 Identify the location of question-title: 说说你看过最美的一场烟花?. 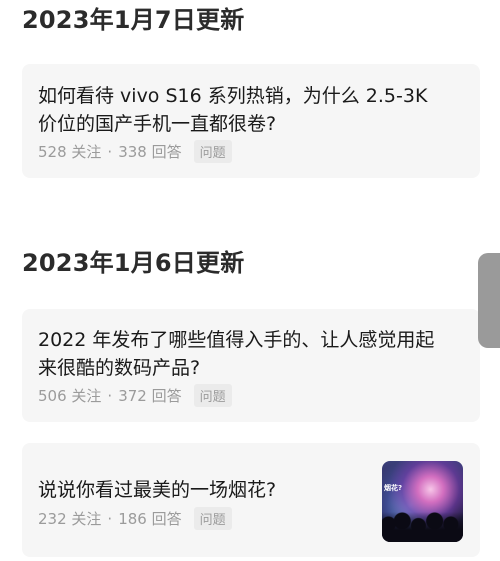
(157, 490).